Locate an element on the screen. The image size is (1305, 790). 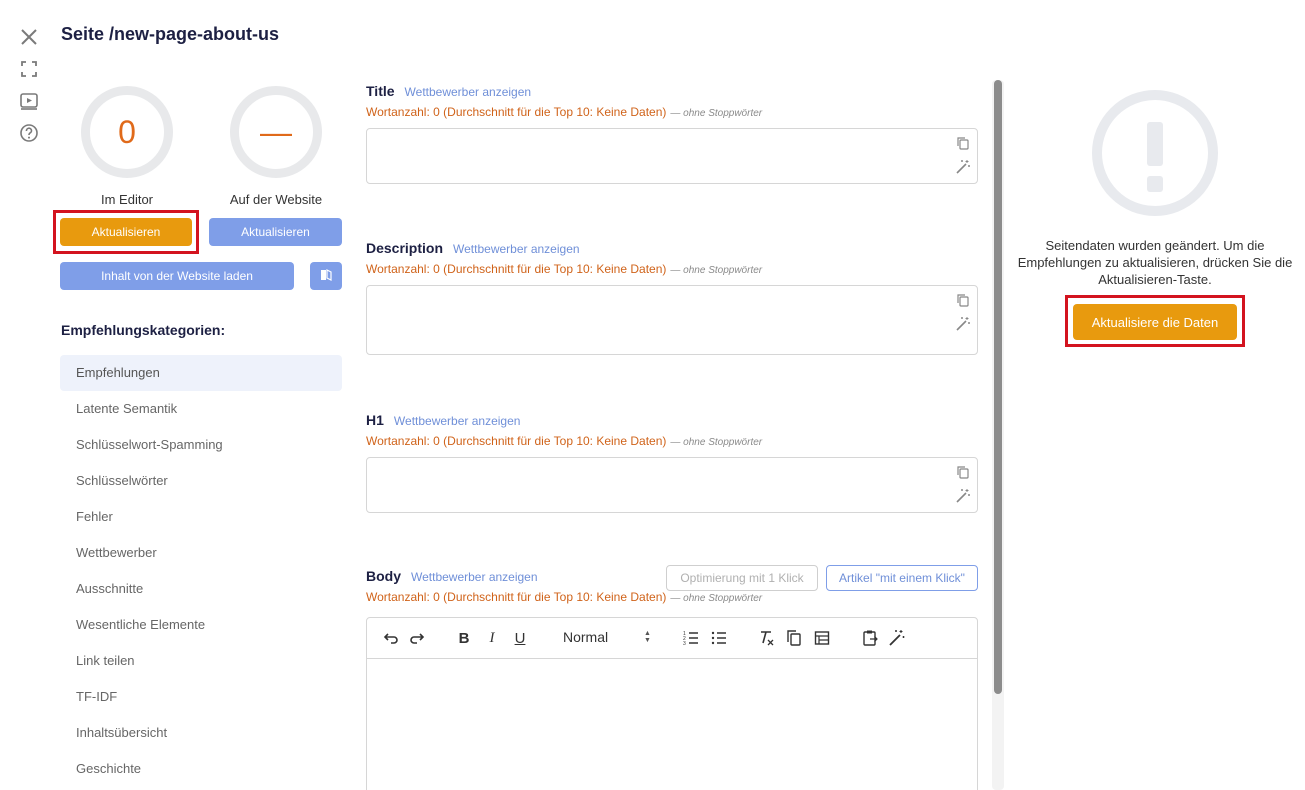
description-competitors-link: Wettbewerber anzeigen is located at coordinates (516, 249).